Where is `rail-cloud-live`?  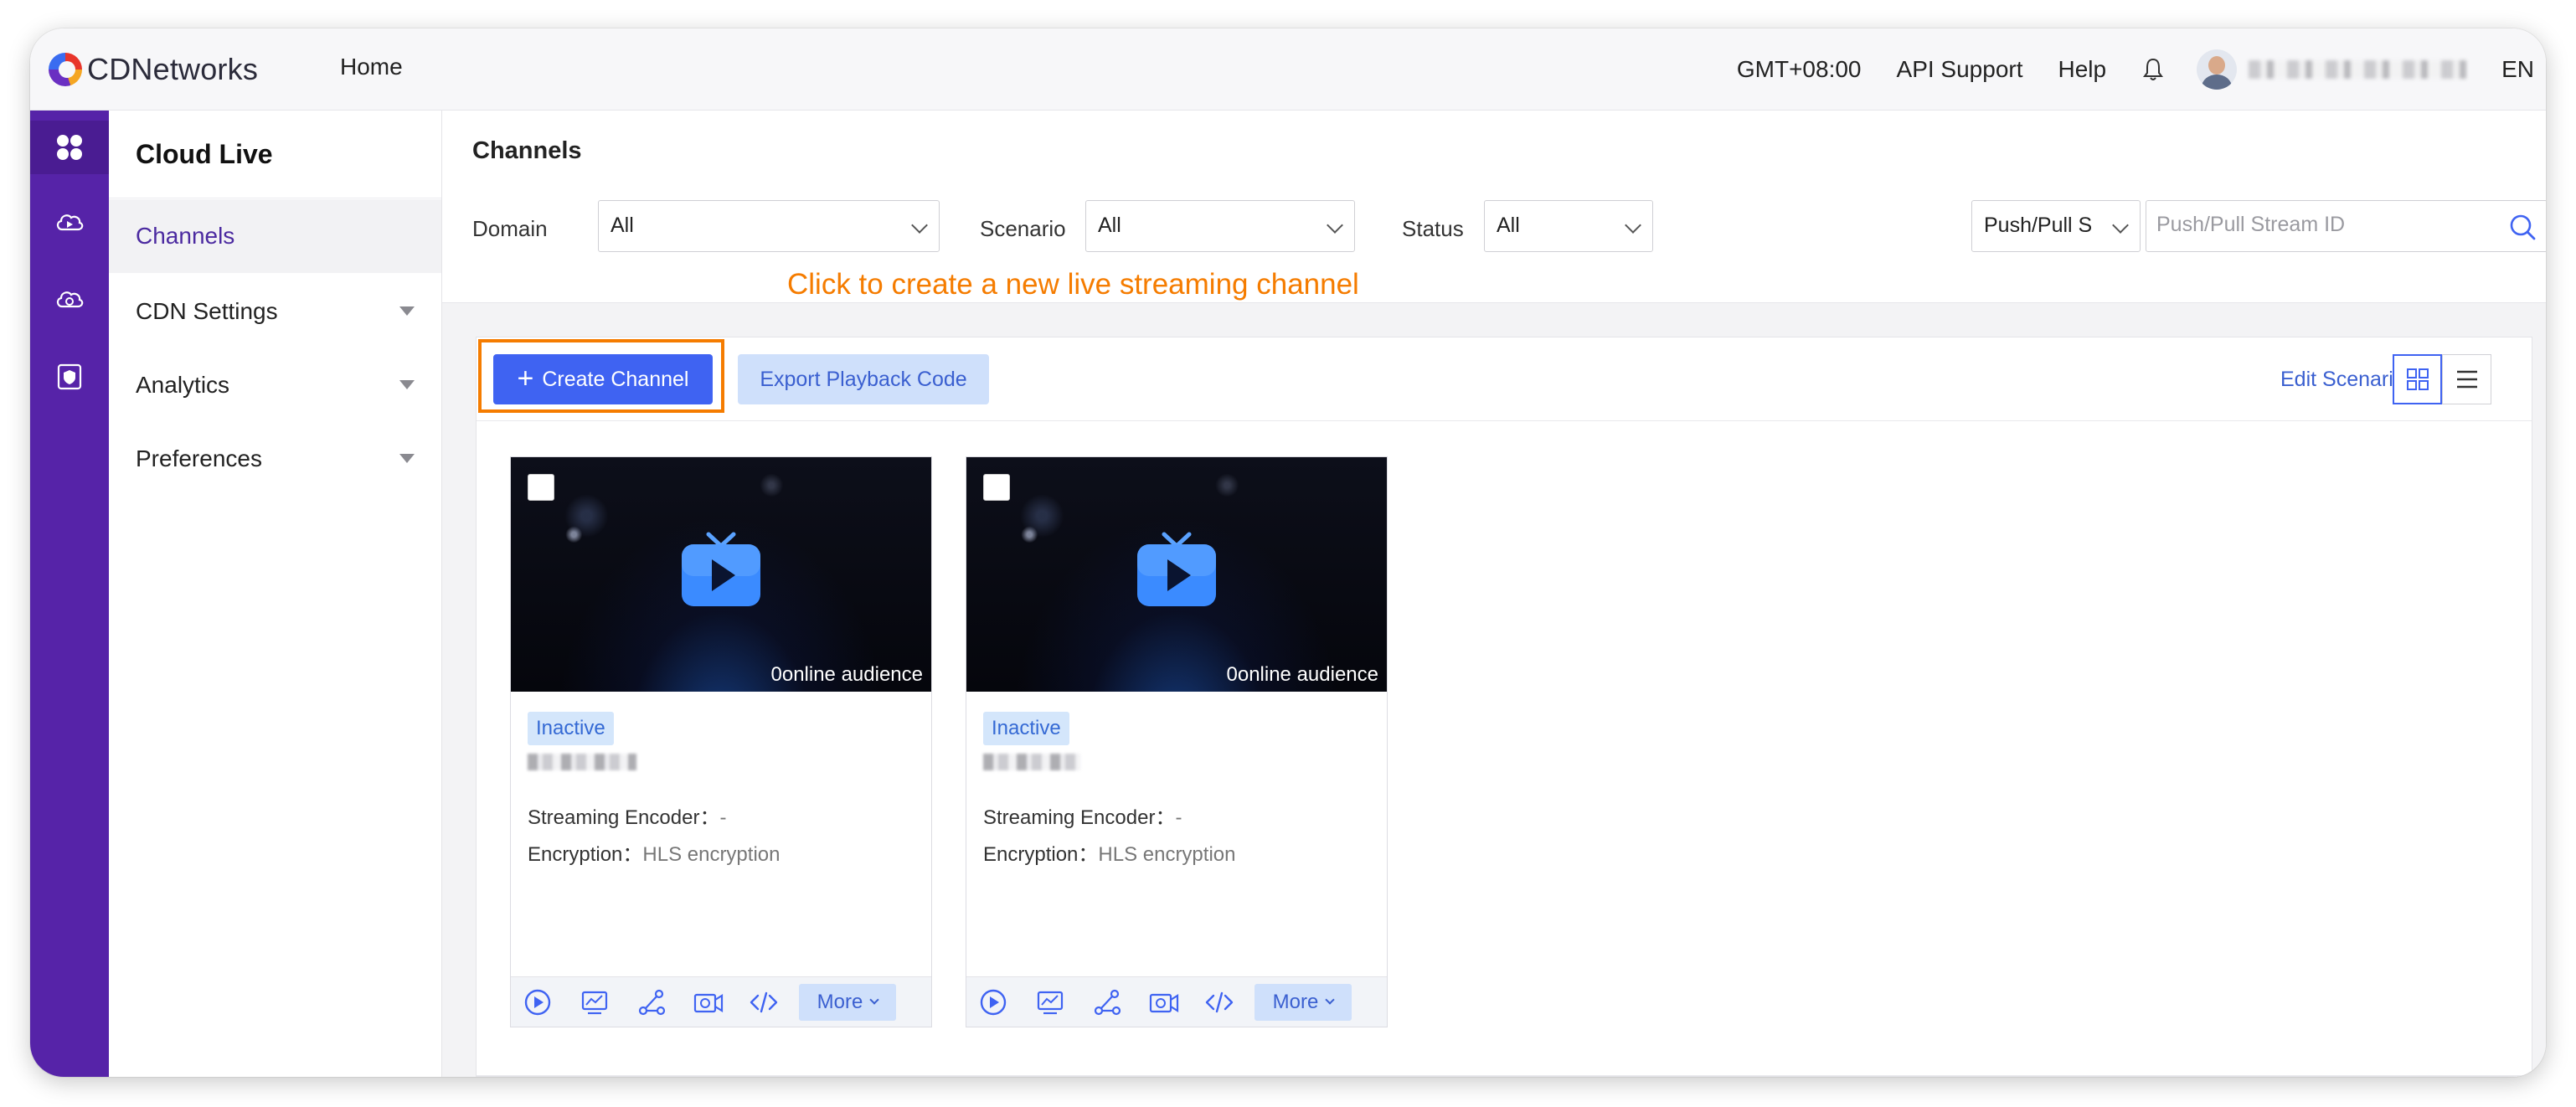
rail-cloud-live is located at coordinates (69, 223).